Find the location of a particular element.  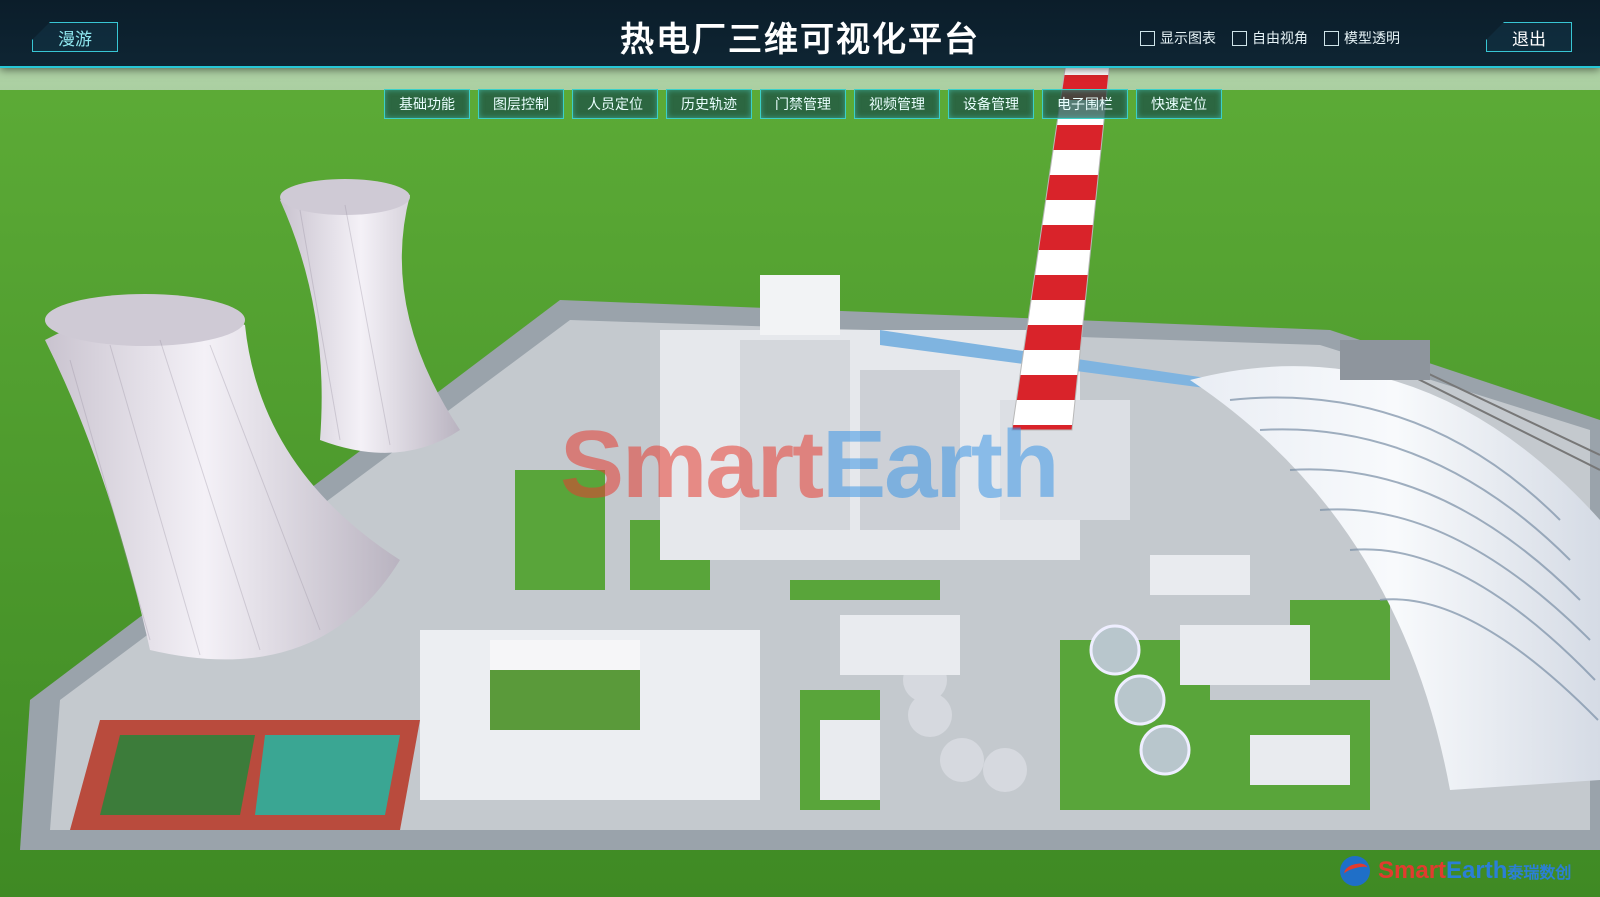

menu-basic-functions: 基础功能 is located at coordinates (427, 104).